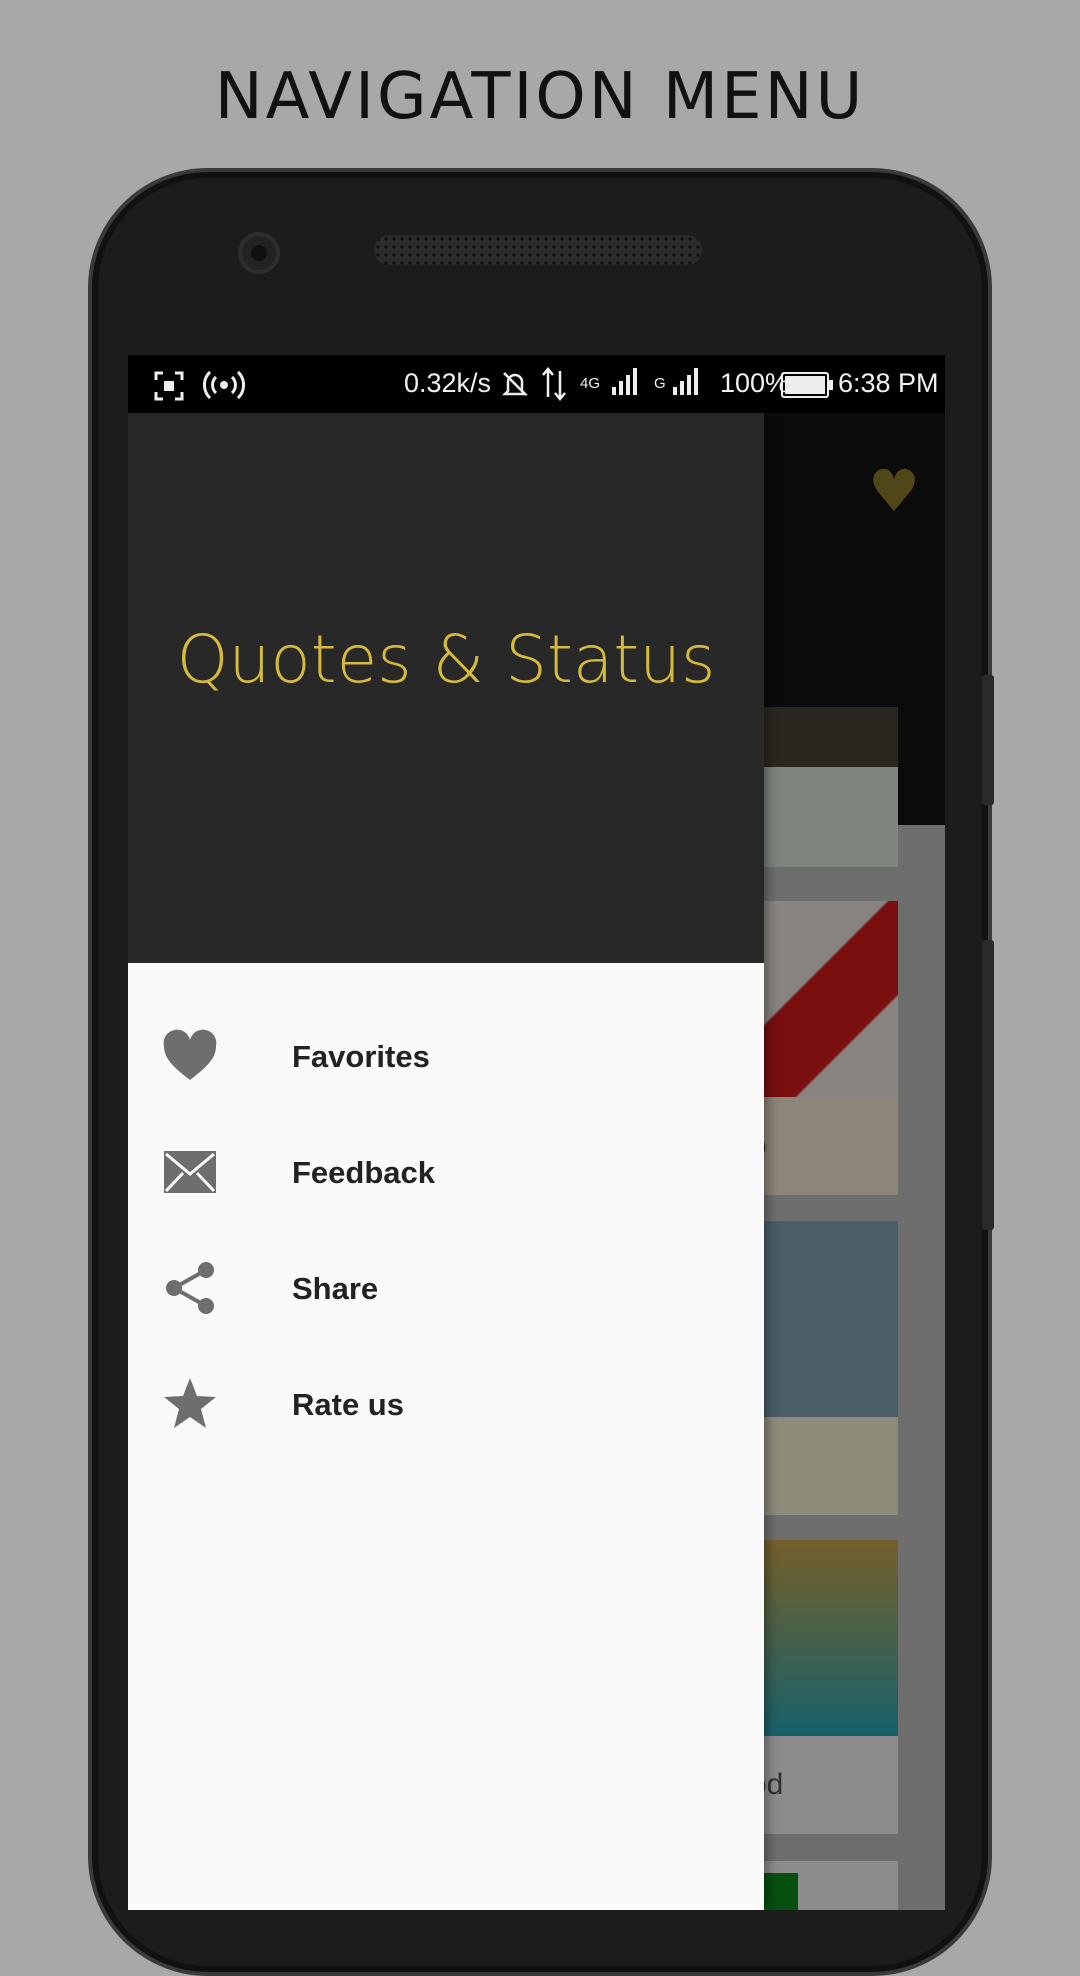 This screenshot has width=1080, height=1976. Describe the element at coordinates (807, 385) in the screenshot. I see `battery-icon` at that location.